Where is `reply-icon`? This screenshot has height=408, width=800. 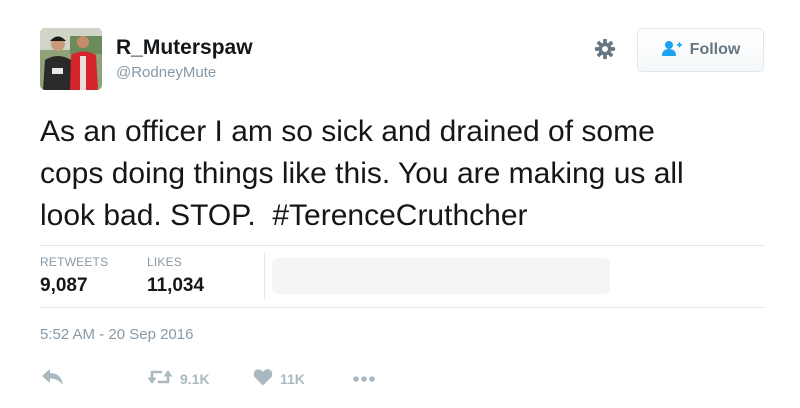
reply-icon is located at coordinates (53, 379).